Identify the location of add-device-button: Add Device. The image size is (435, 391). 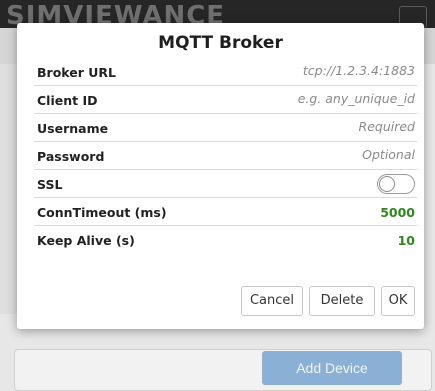
(332, 368).